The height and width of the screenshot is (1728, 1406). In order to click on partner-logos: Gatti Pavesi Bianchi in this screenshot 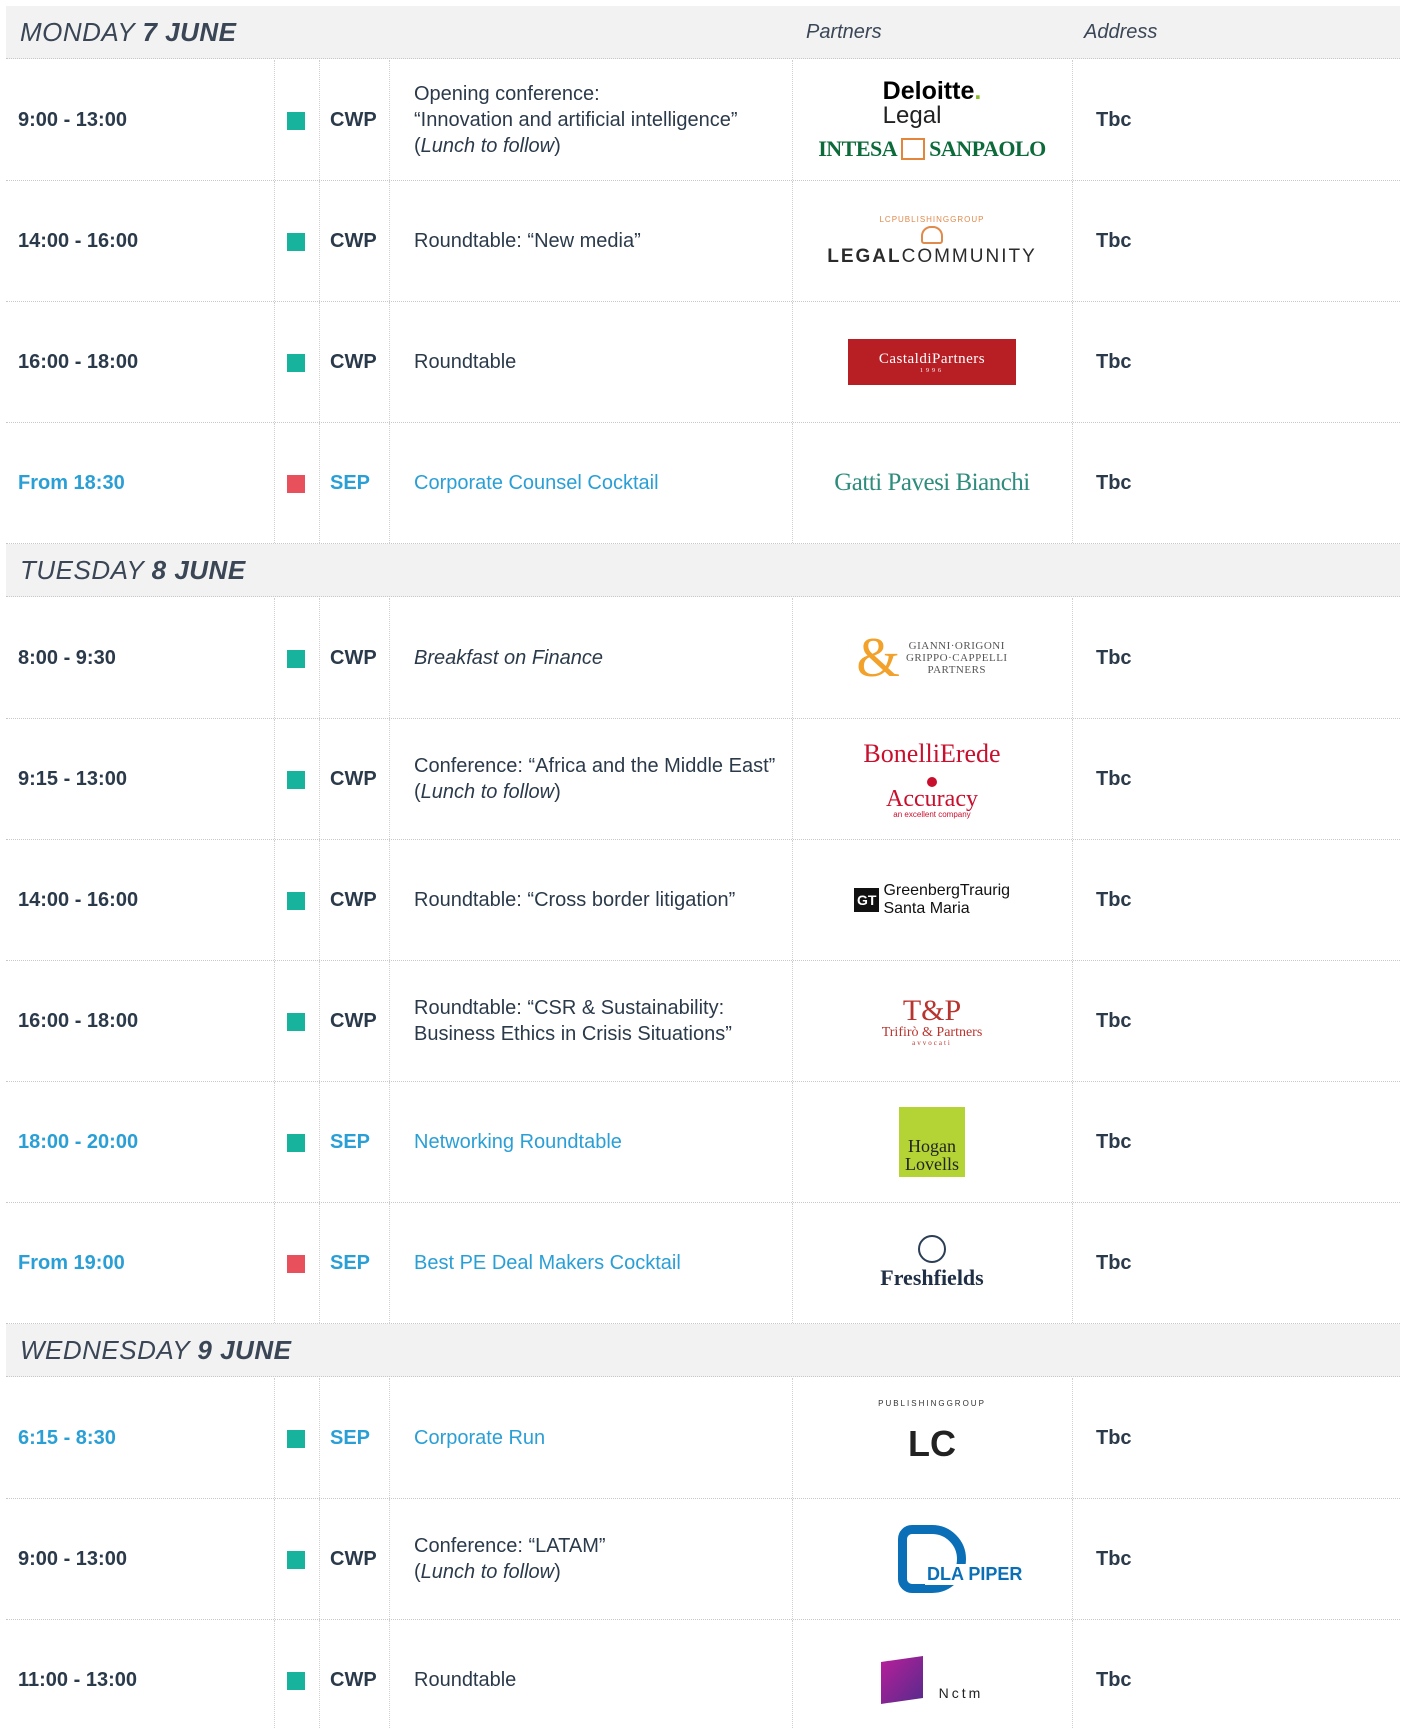, I will do `click(932, 483)`.